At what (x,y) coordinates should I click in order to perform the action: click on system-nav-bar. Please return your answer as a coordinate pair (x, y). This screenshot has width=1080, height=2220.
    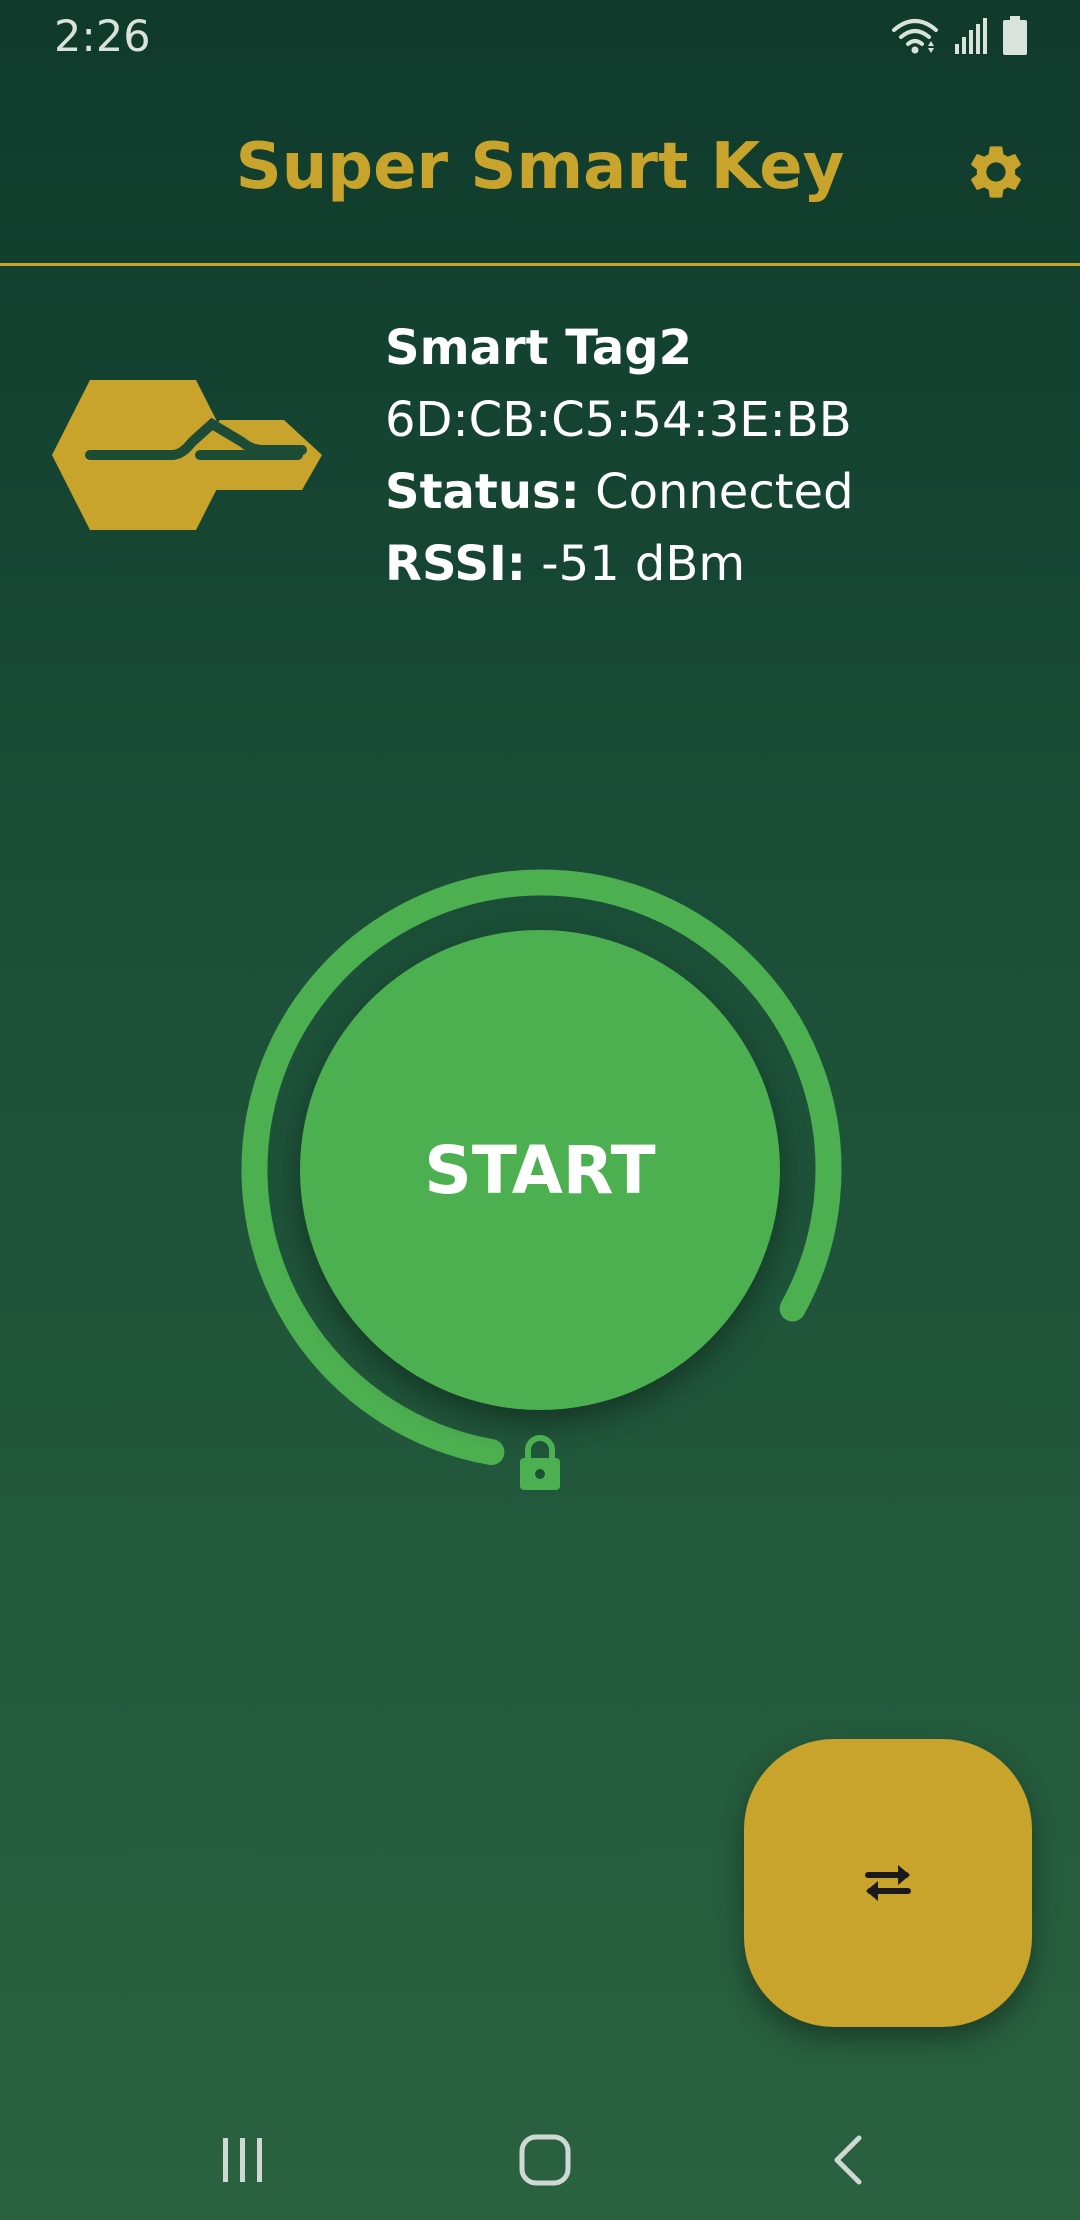
    Looking at the image, I should click on (540, 2160).